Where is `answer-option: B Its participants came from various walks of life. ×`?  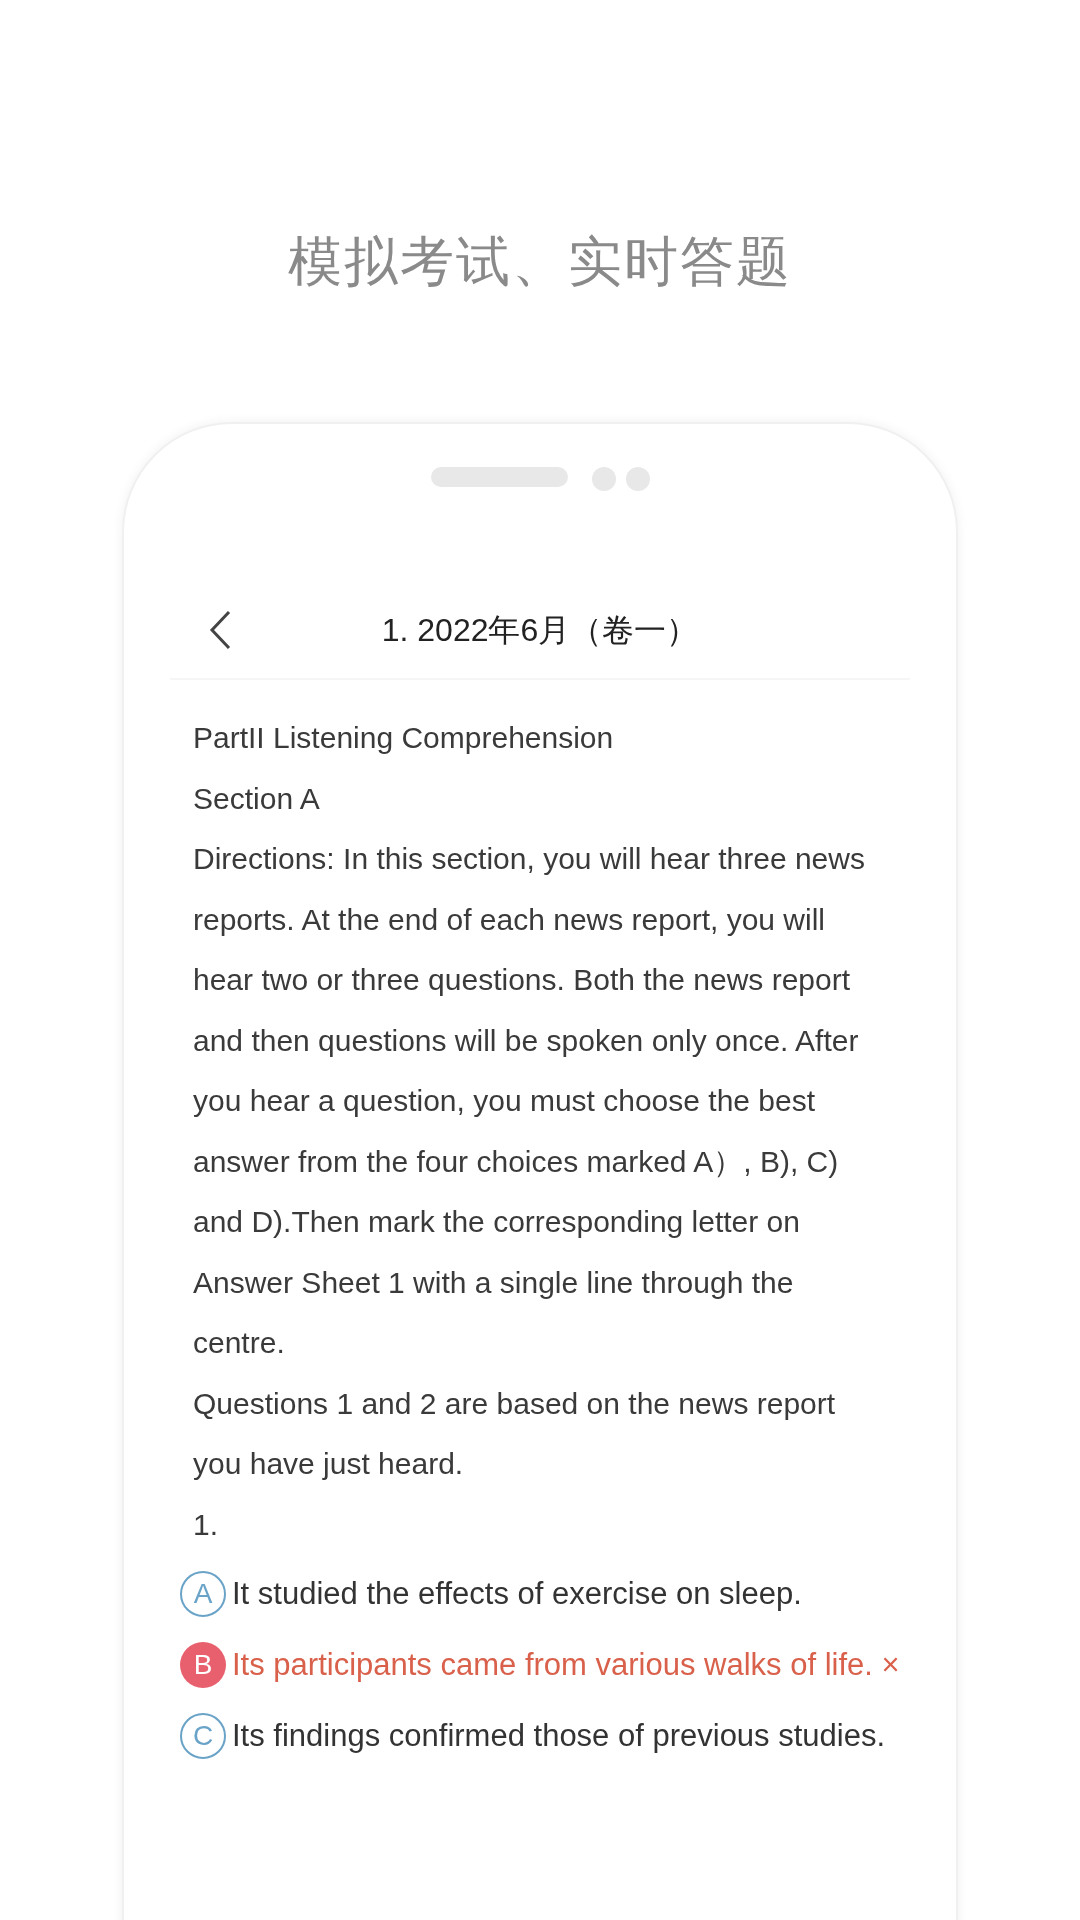
answer-option: B Its participants came from various walks of life. × is located at coordinates (543, 1664).